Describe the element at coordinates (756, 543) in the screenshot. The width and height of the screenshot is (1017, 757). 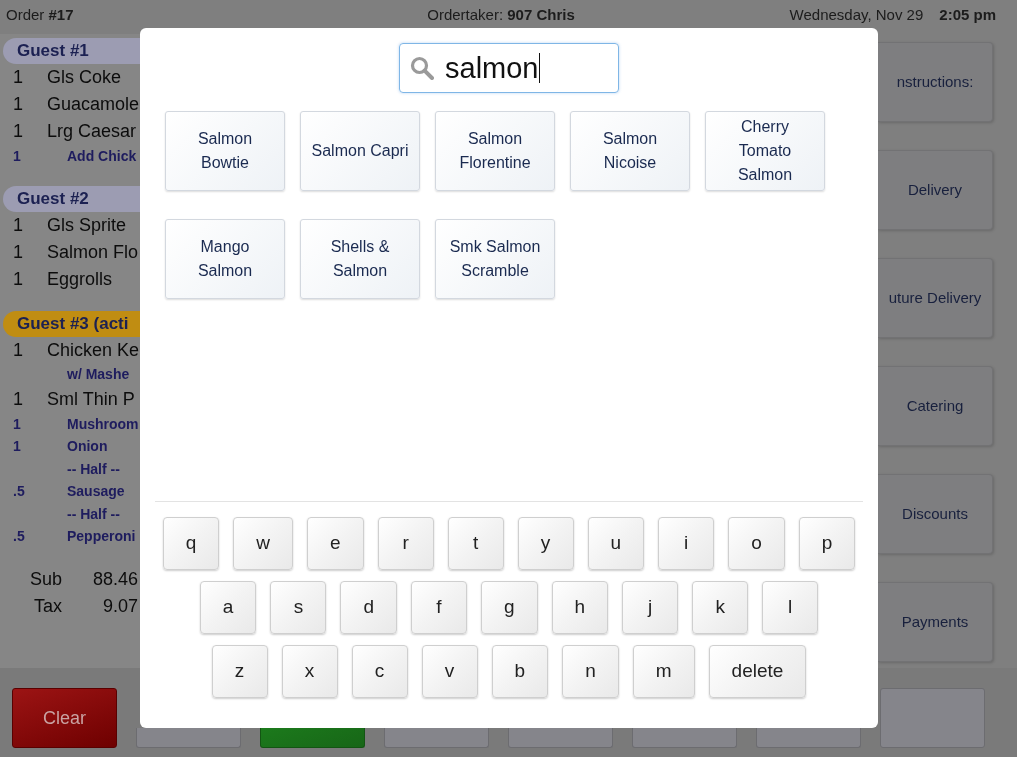
I see `keyboard-key: o` at that location.